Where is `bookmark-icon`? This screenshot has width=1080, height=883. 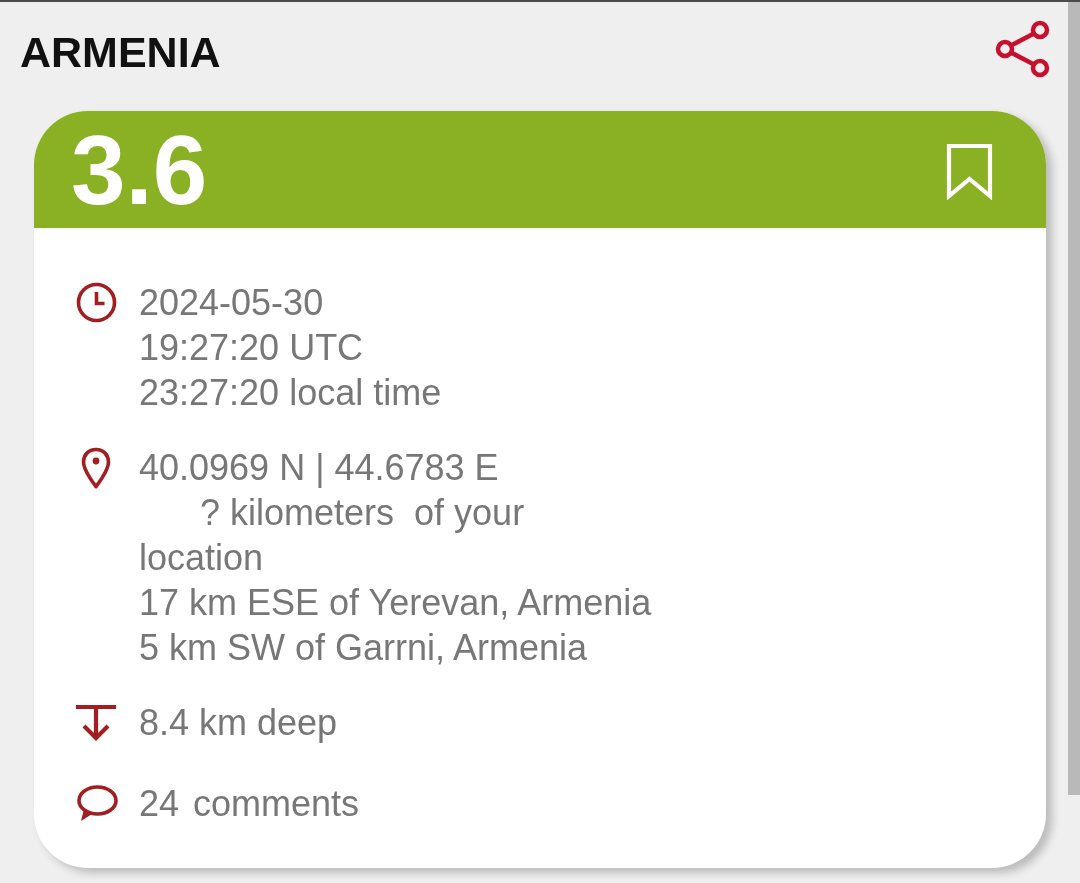
bookmark-icon is located at coordinates (969, 171).